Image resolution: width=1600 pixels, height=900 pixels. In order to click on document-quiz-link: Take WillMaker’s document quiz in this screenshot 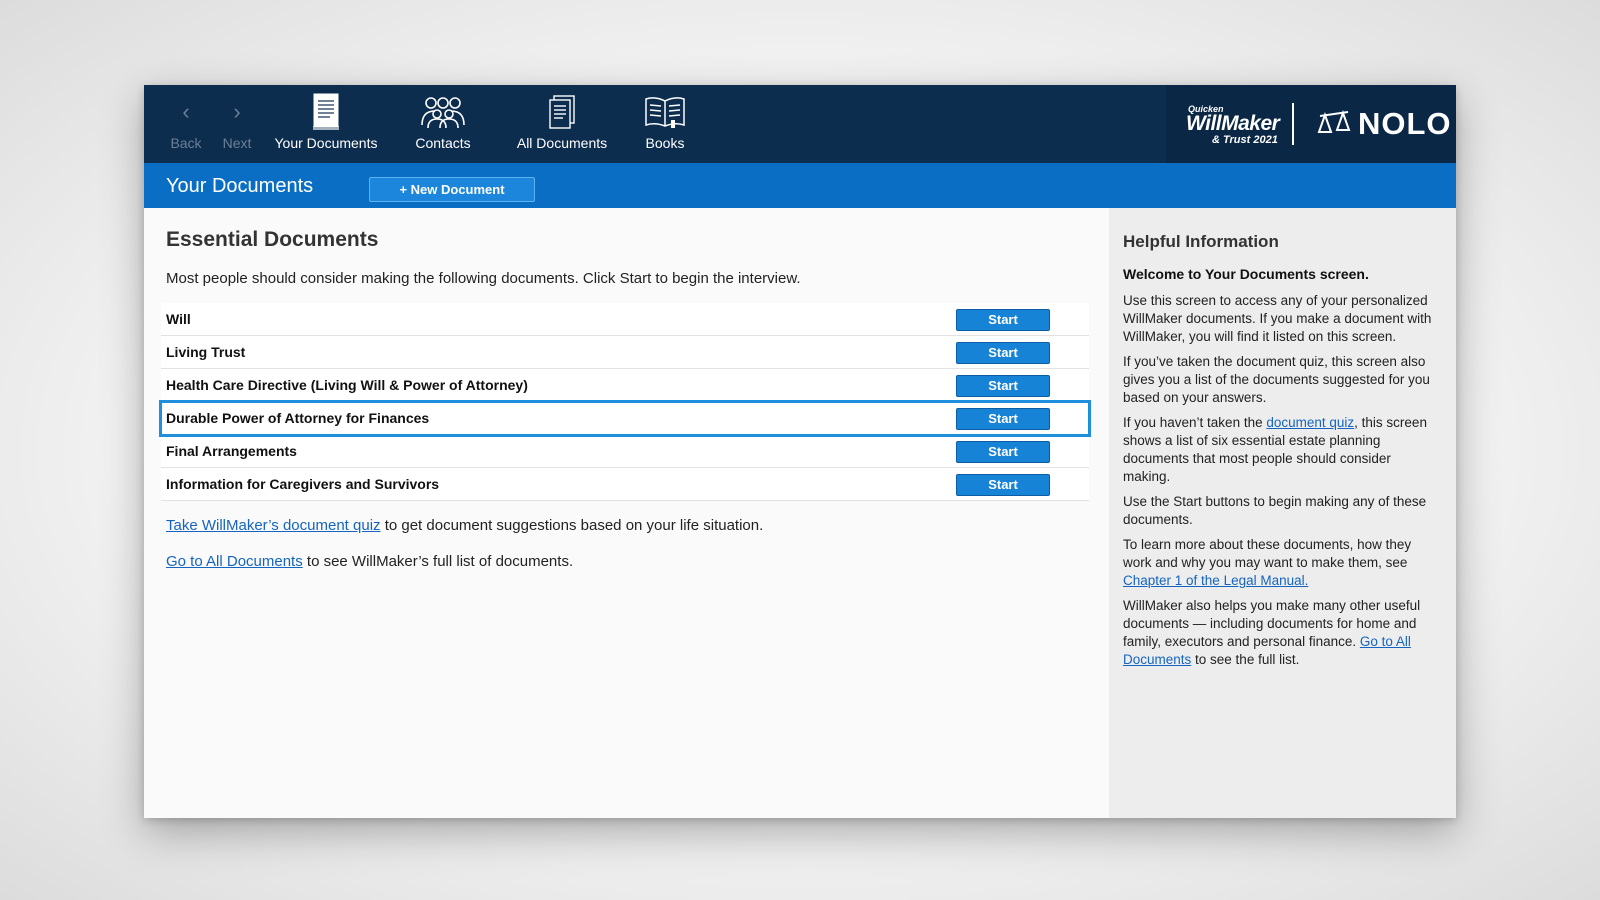, I will do `click(273, 525)`.